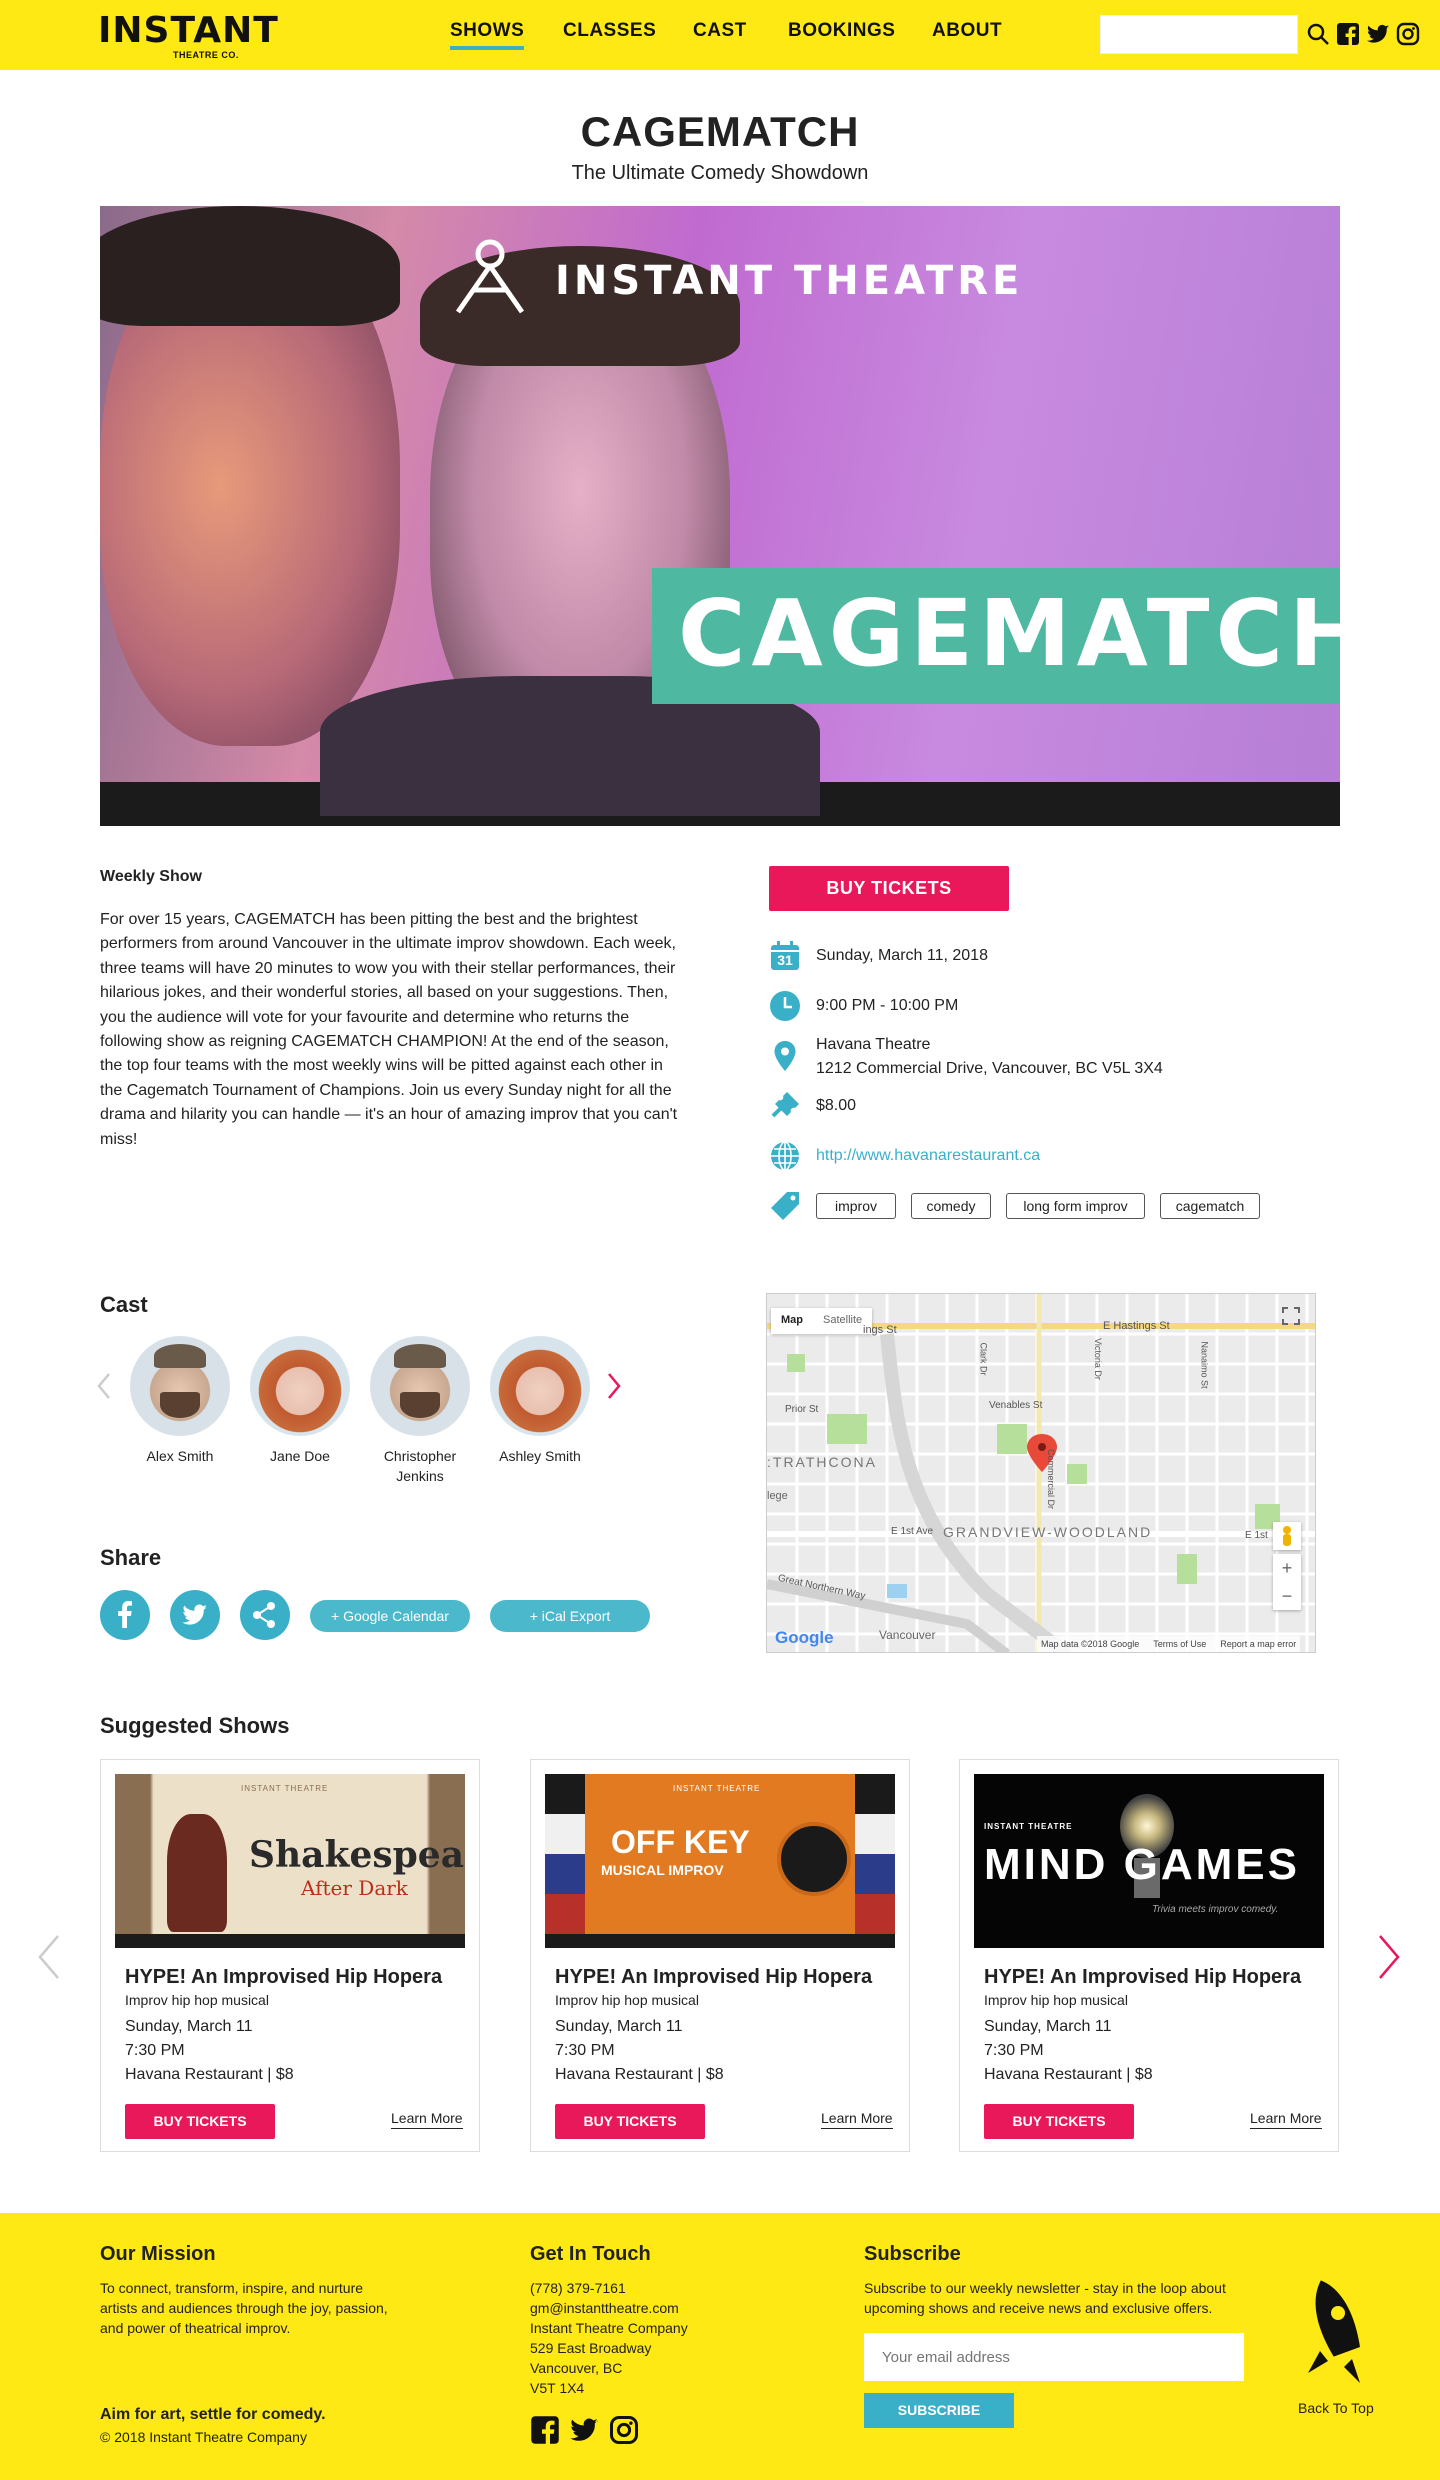 The height and width of the screenshot is (2480, 1440). Describe the element at coordinates (856, 1206) in the screenshot. I see `tag-improv: improv` at that location.